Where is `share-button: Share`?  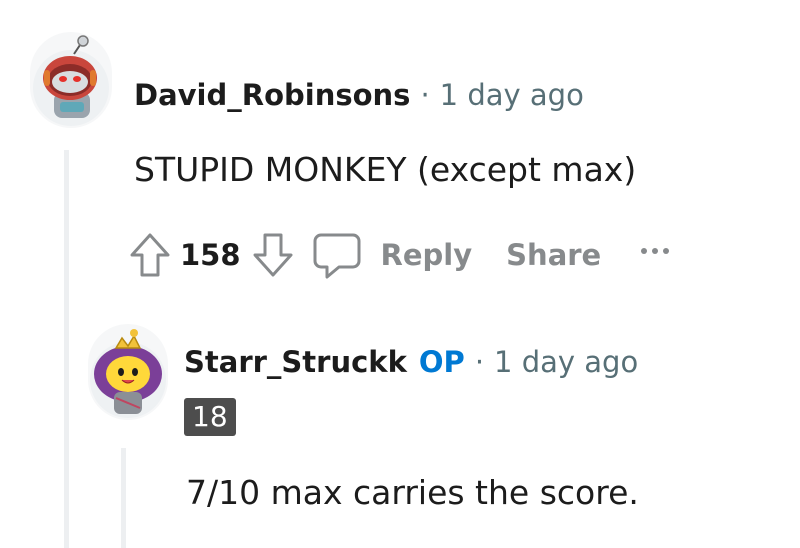 share-button: Share is located at coordinates (553, 255).